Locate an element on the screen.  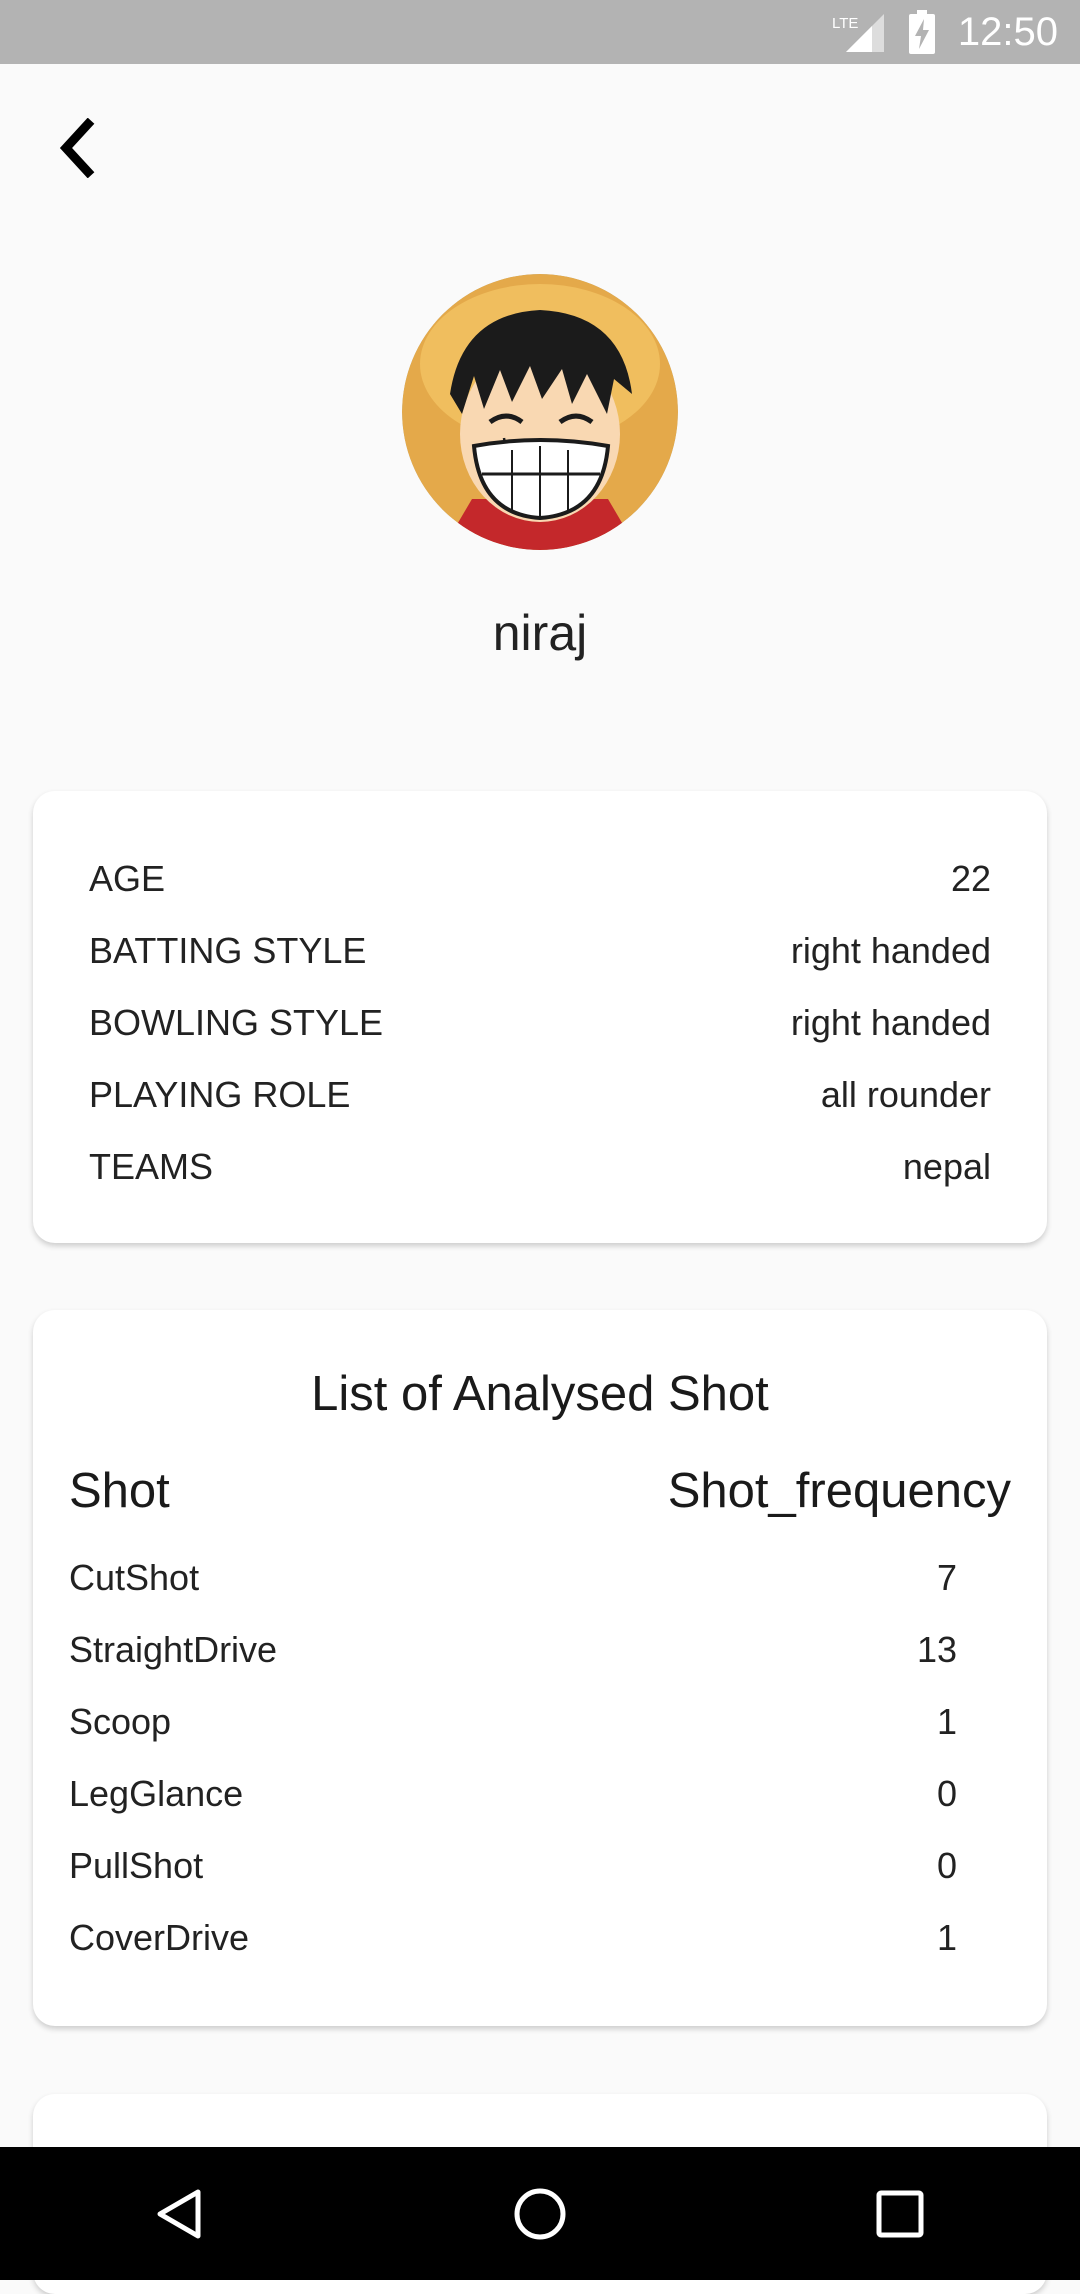
signal-icon: LTE is located at coordinates (859, 32).